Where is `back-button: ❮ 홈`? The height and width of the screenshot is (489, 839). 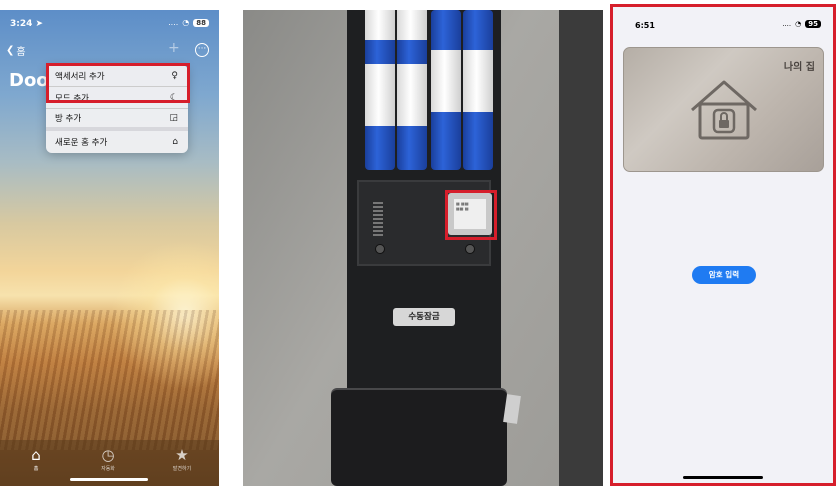 back-button: ❮ 홈 is located at coordinates (16, 50).